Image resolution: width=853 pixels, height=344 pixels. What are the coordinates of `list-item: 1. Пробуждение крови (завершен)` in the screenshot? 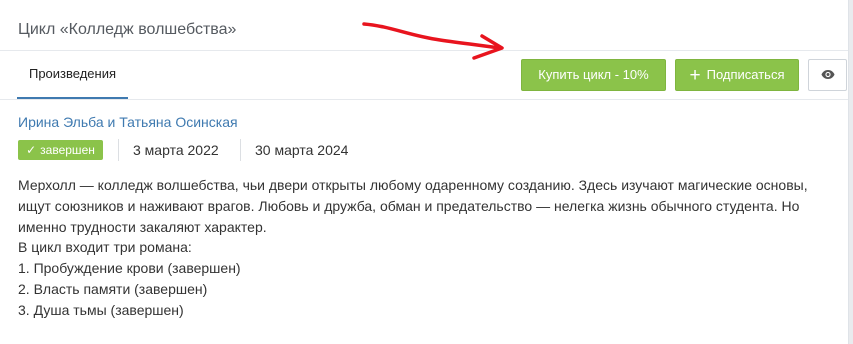 It's located at (129, 268).